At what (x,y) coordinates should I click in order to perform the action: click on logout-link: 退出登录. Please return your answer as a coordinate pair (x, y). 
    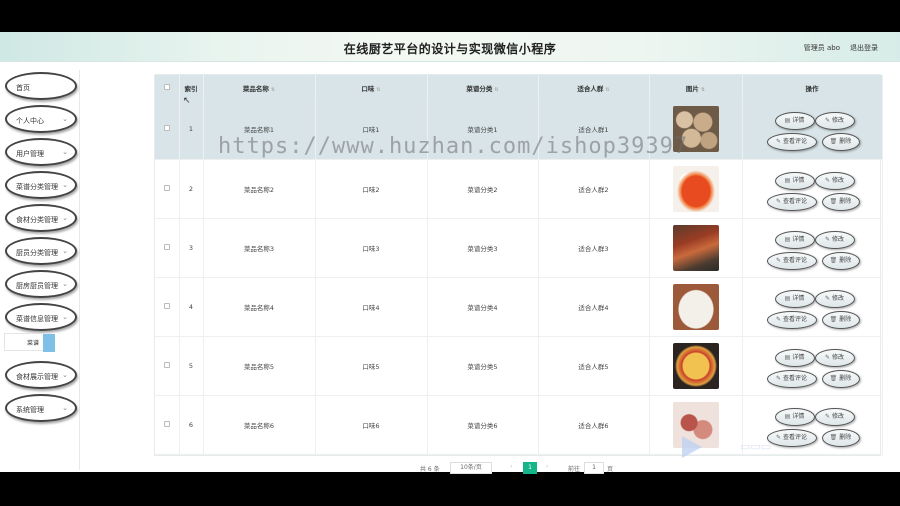
    Looking at the image, I should click on (864, 48).